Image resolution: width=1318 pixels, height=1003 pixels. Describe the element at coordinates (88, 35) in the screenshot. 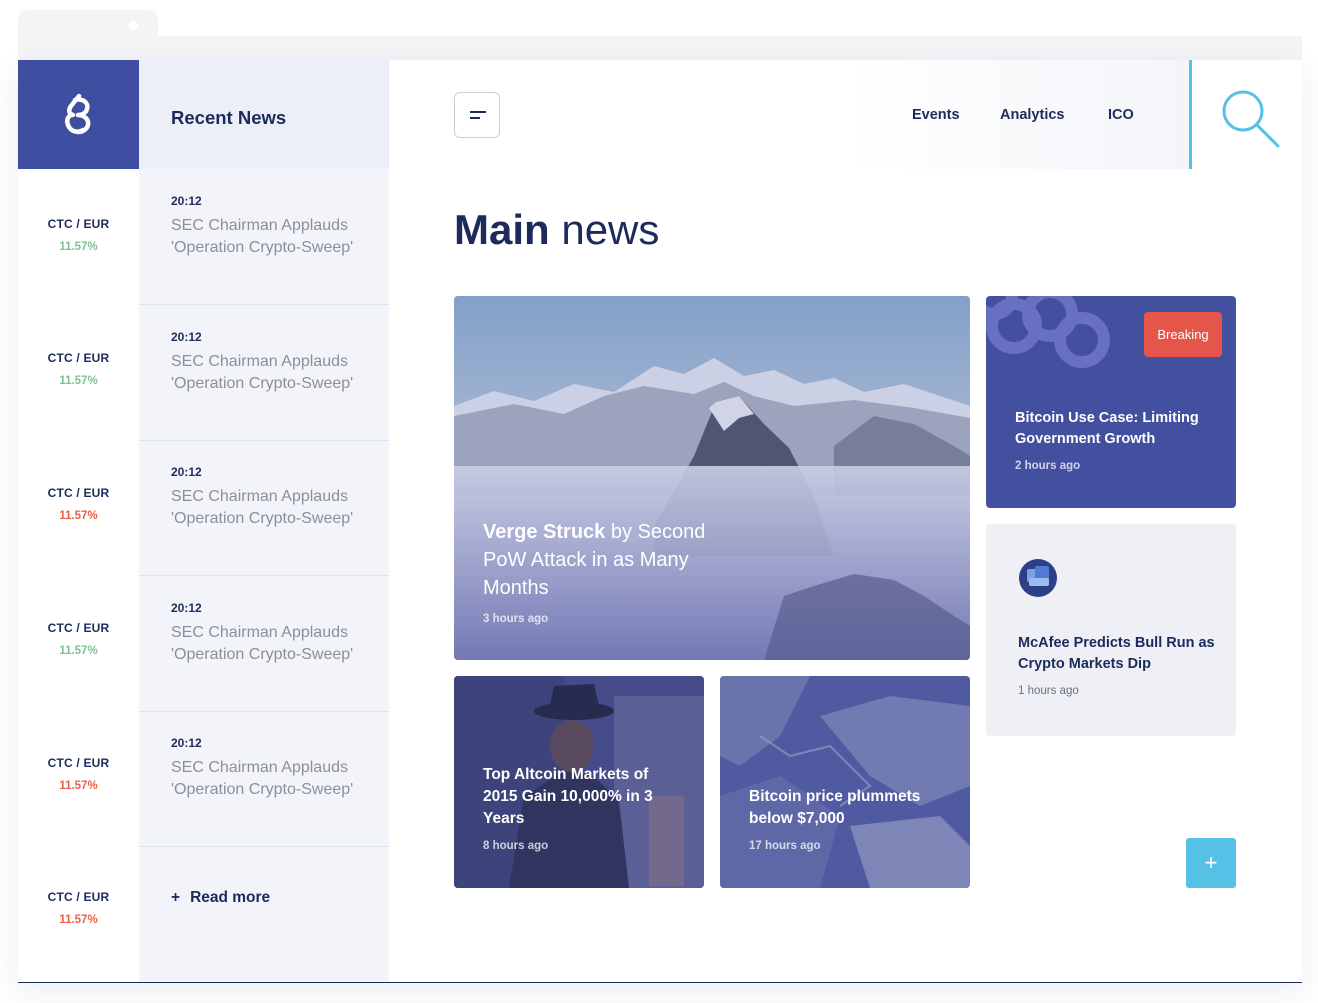

I see `browser-tab` at that location.